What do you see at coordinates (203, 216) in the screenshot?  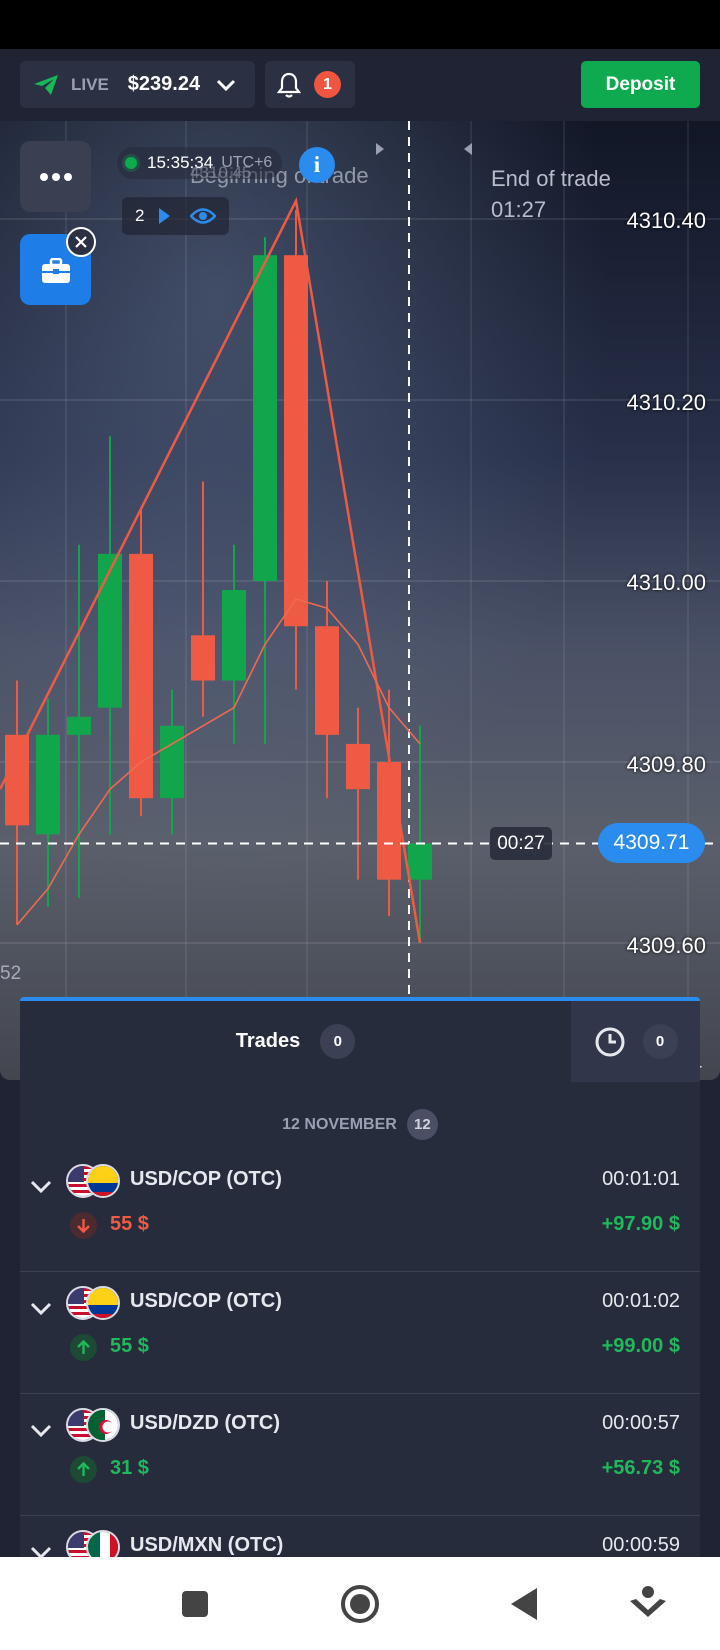 I see `eye-icon` at bounding box center [203, 216].